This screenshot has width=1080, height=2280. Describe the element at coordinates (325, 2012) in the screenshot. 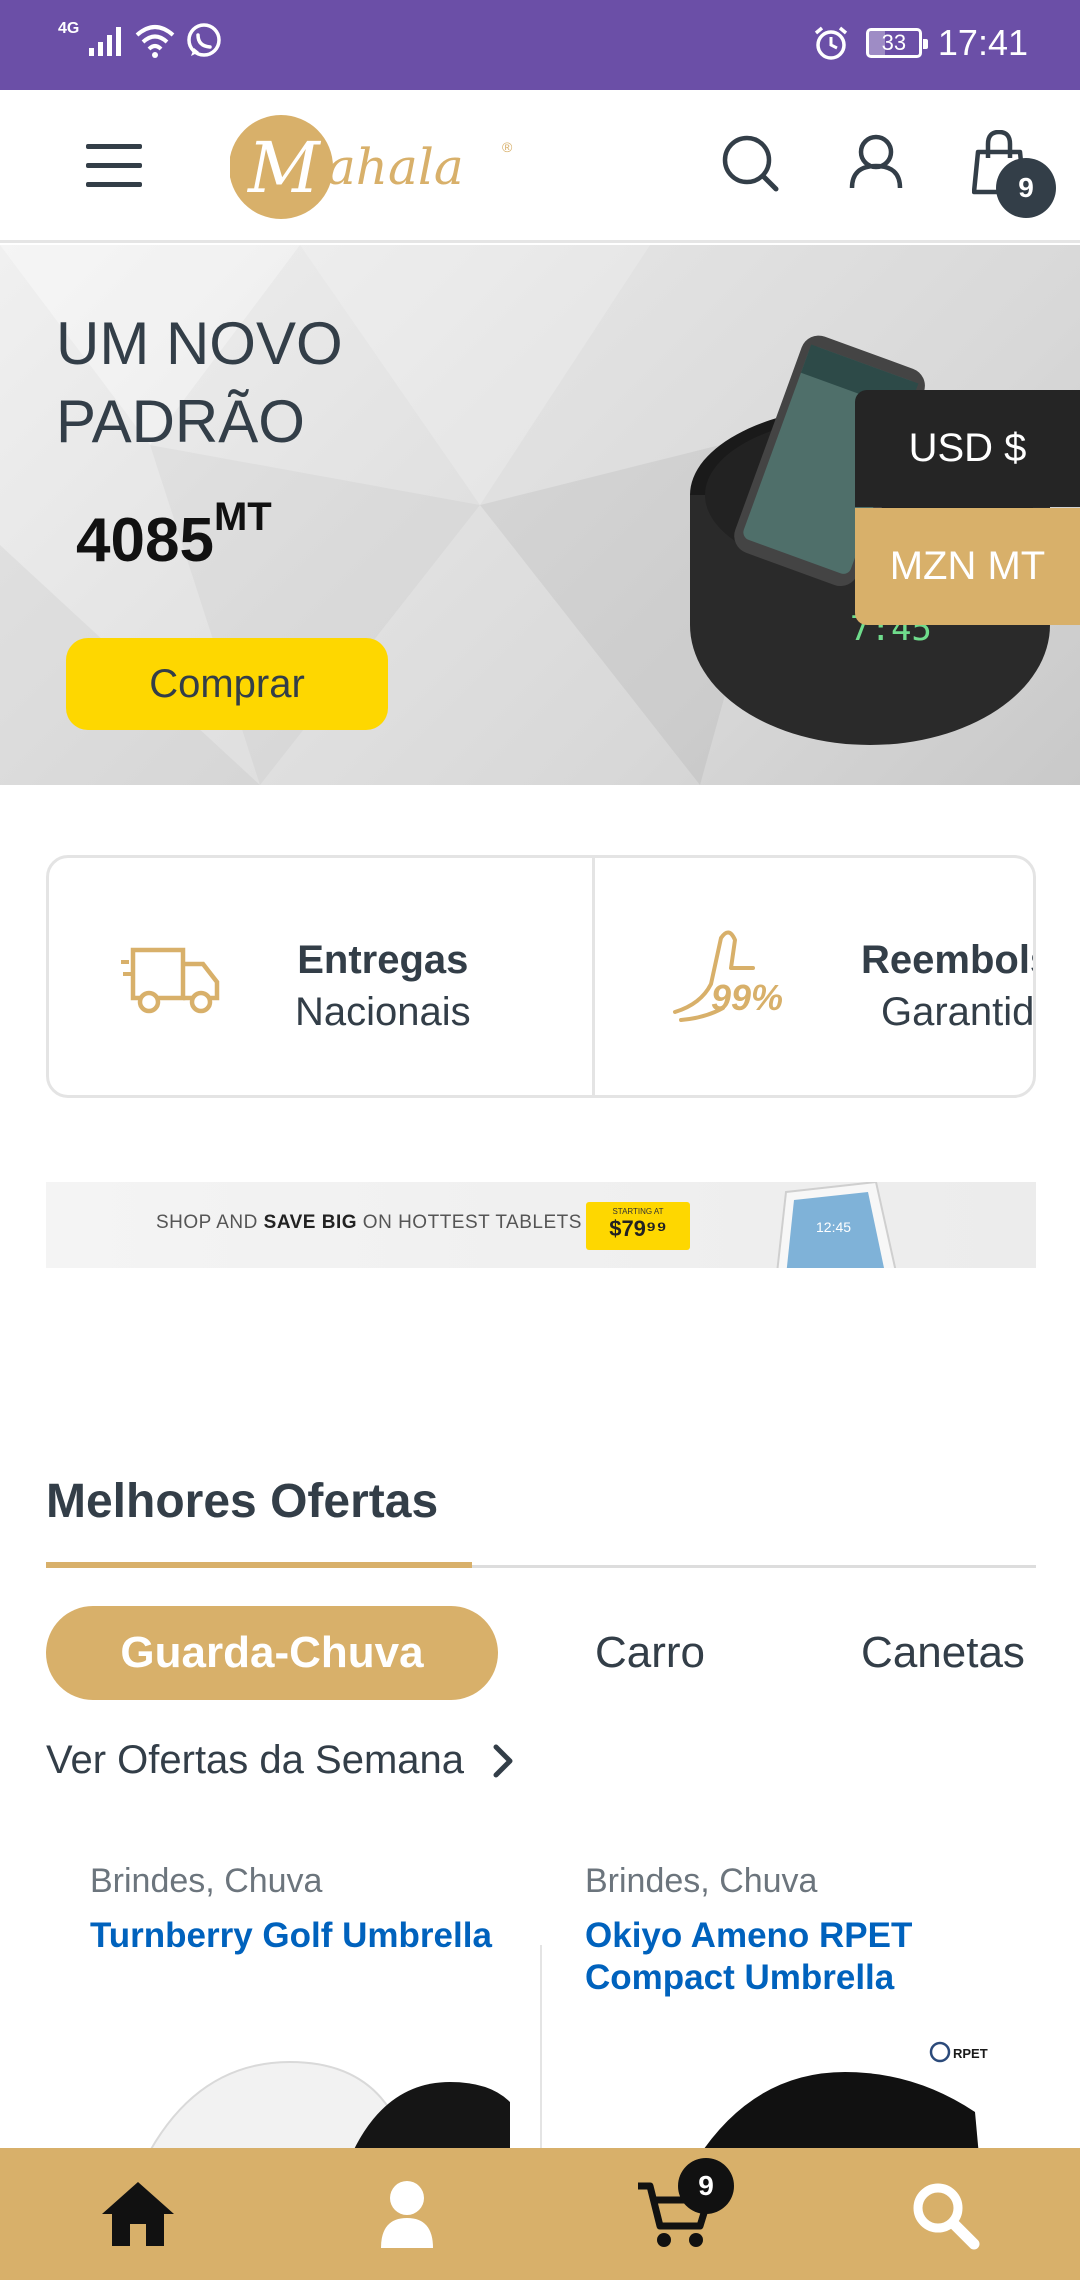

I see `product-card: Brindes, Chuva Turnberry Golf Umbrella` at that location.